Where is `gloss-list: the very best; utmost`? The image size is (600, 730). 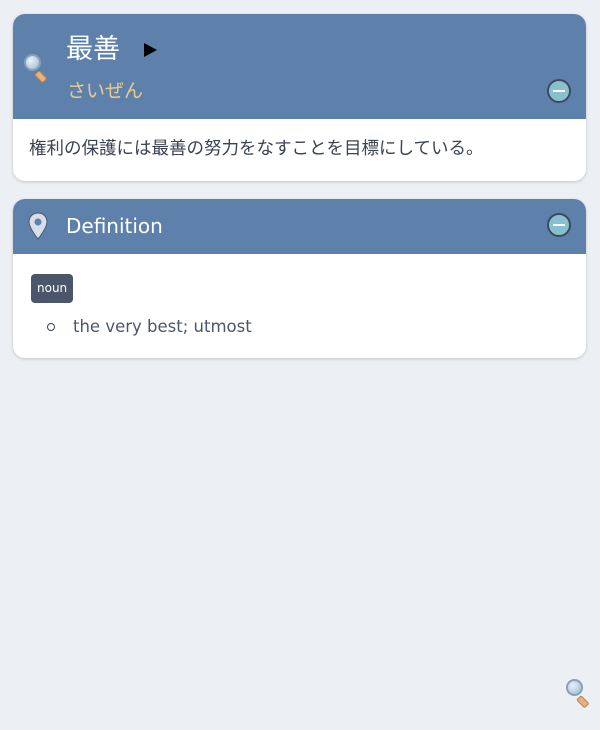 gloss-list: the very best; utmost is located at coordinates (132, 327).